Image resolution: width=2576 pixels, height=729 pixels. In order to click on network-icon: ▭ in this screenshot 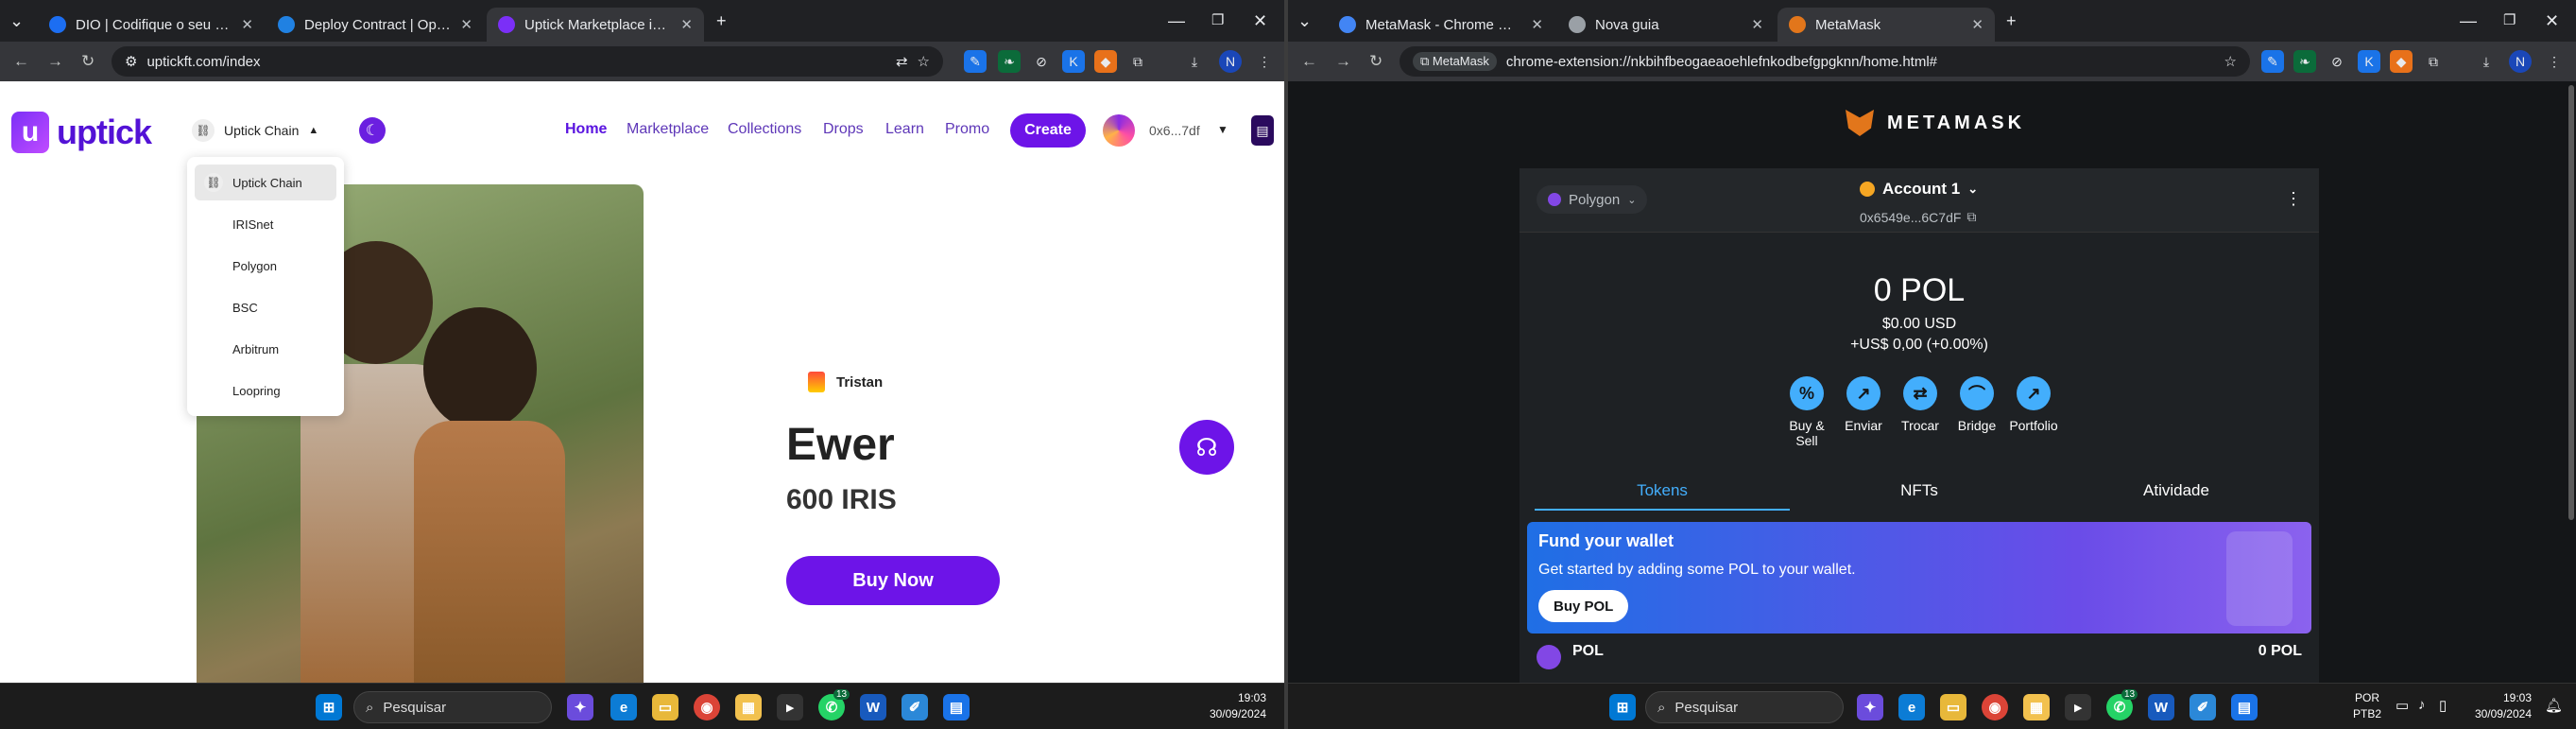, I will do `click(2402, 705)`.